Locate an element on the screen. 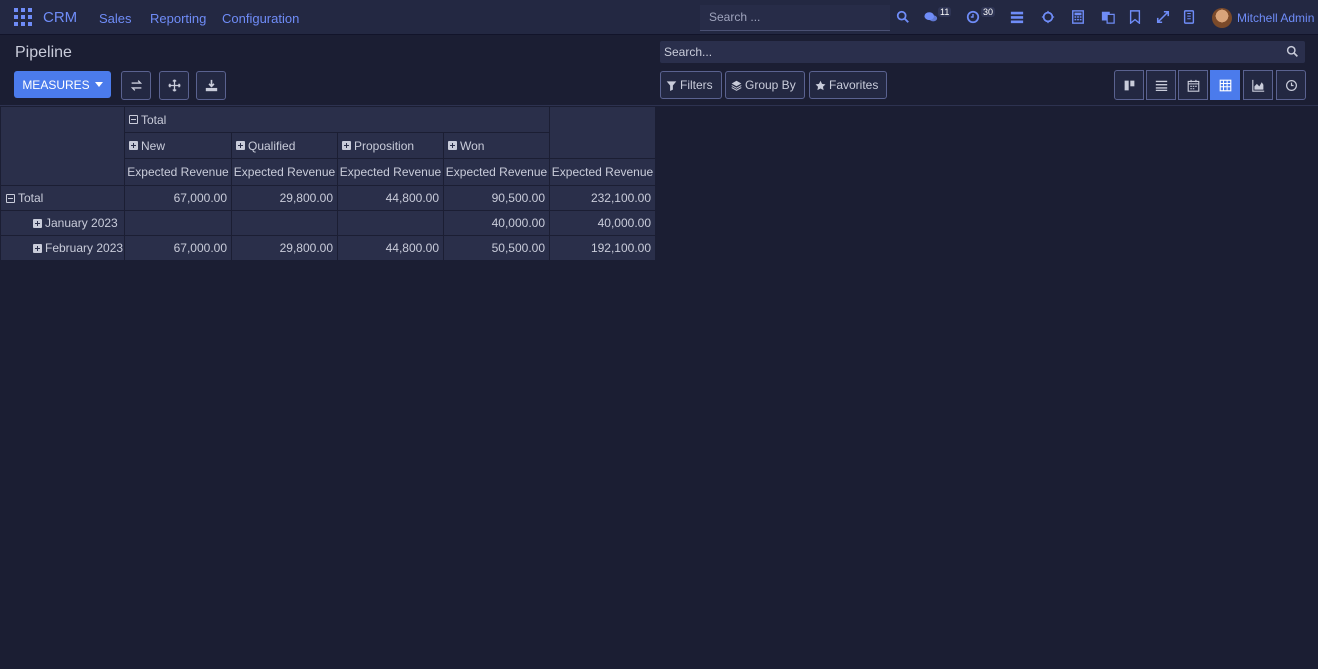 The width and height of the screenshot is (1318, 669). mobile-icon is located at coordinates (1189, 17).